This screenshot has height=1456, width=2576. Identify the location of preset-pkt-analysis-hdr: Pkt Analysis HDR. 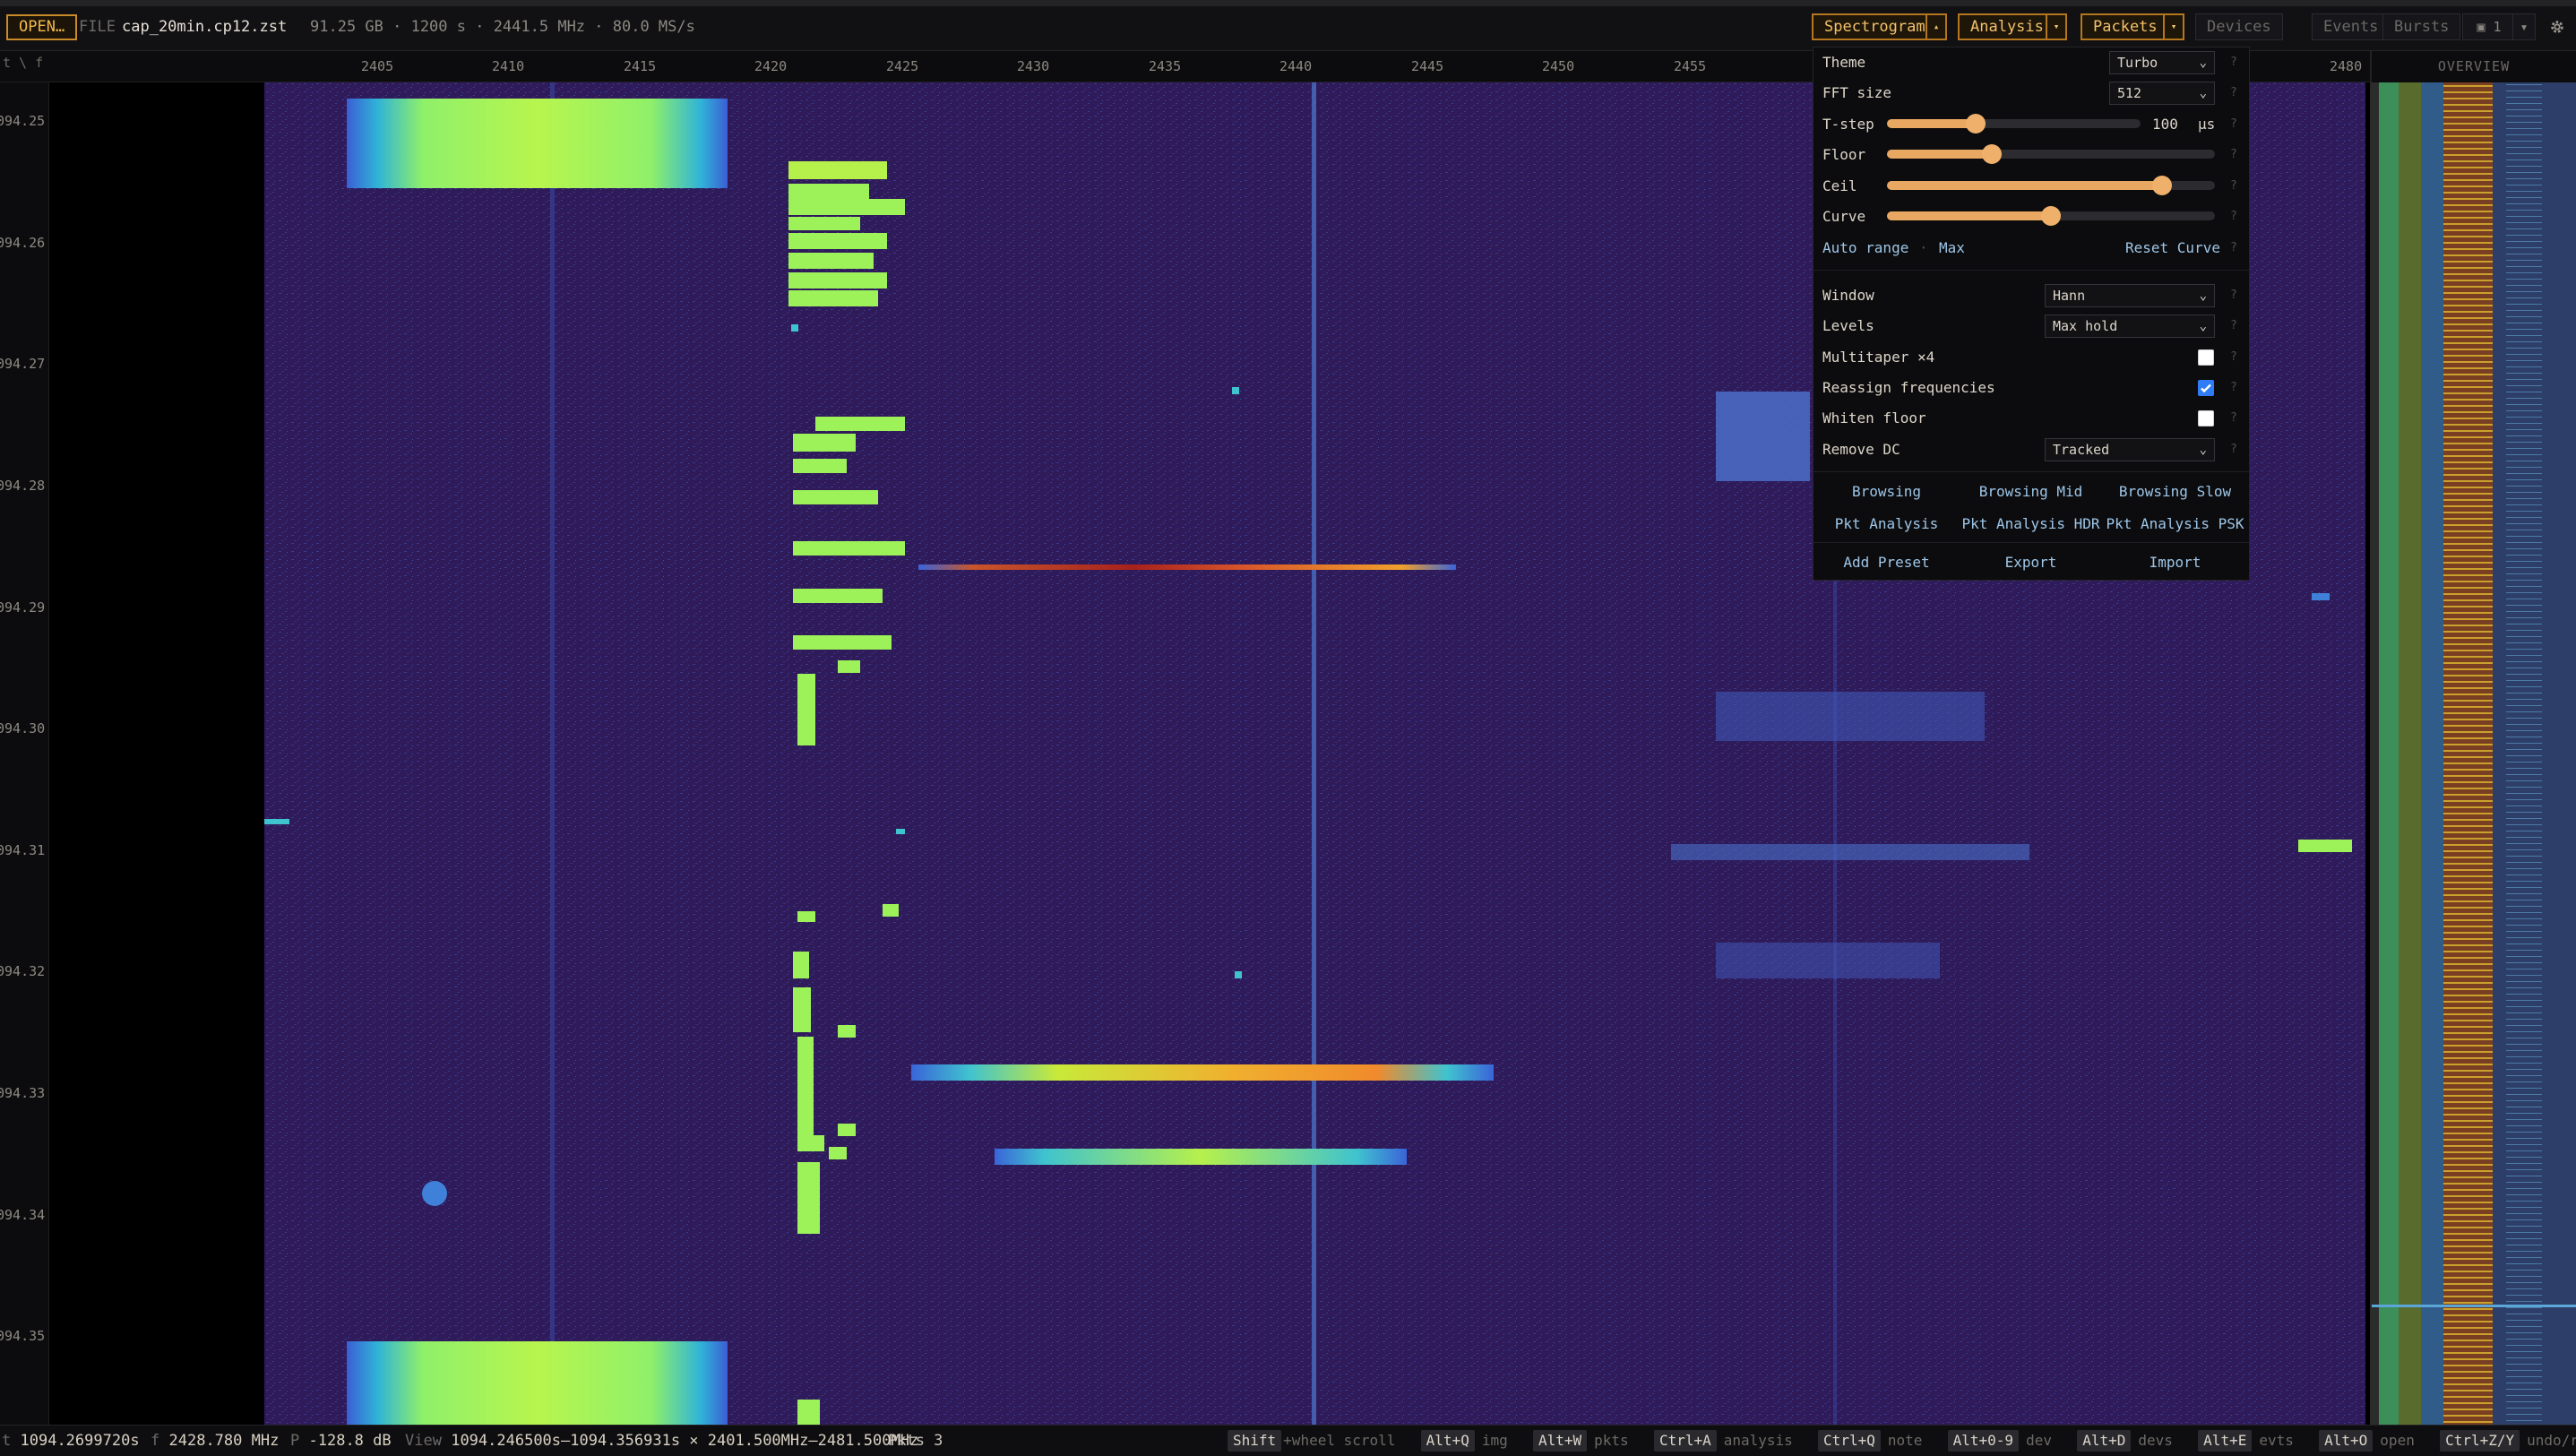
(2031, 523).